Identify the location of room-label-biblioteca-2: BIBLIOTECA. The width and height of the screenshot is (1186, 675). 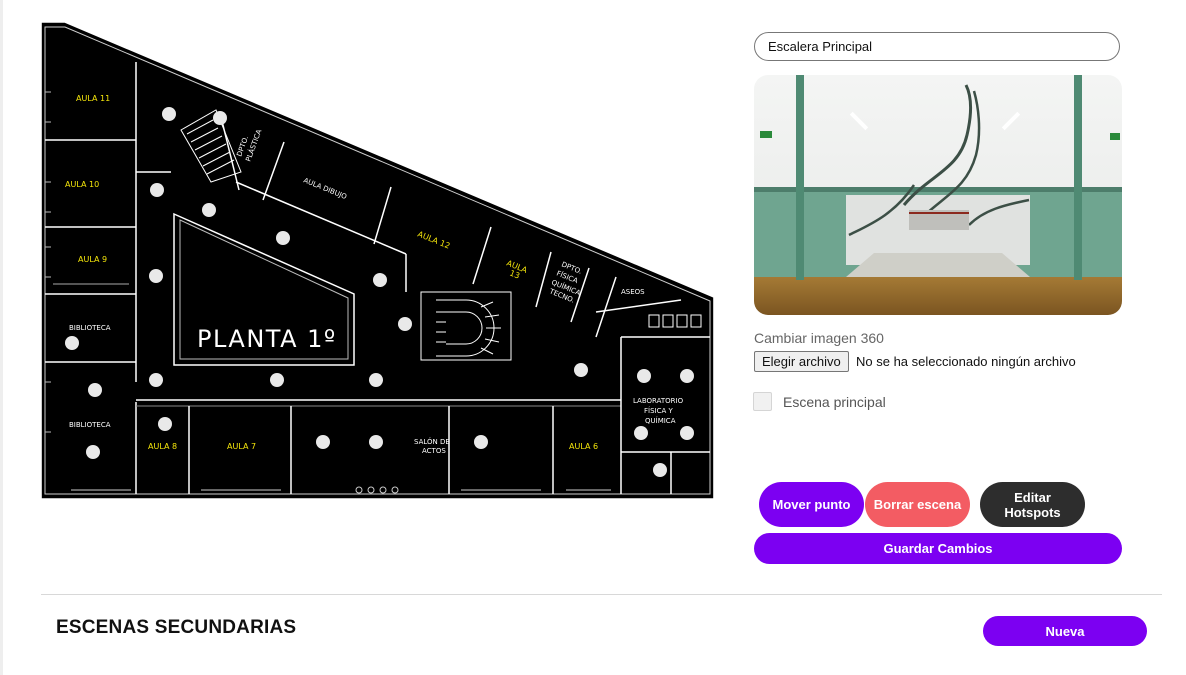
(90, 425).